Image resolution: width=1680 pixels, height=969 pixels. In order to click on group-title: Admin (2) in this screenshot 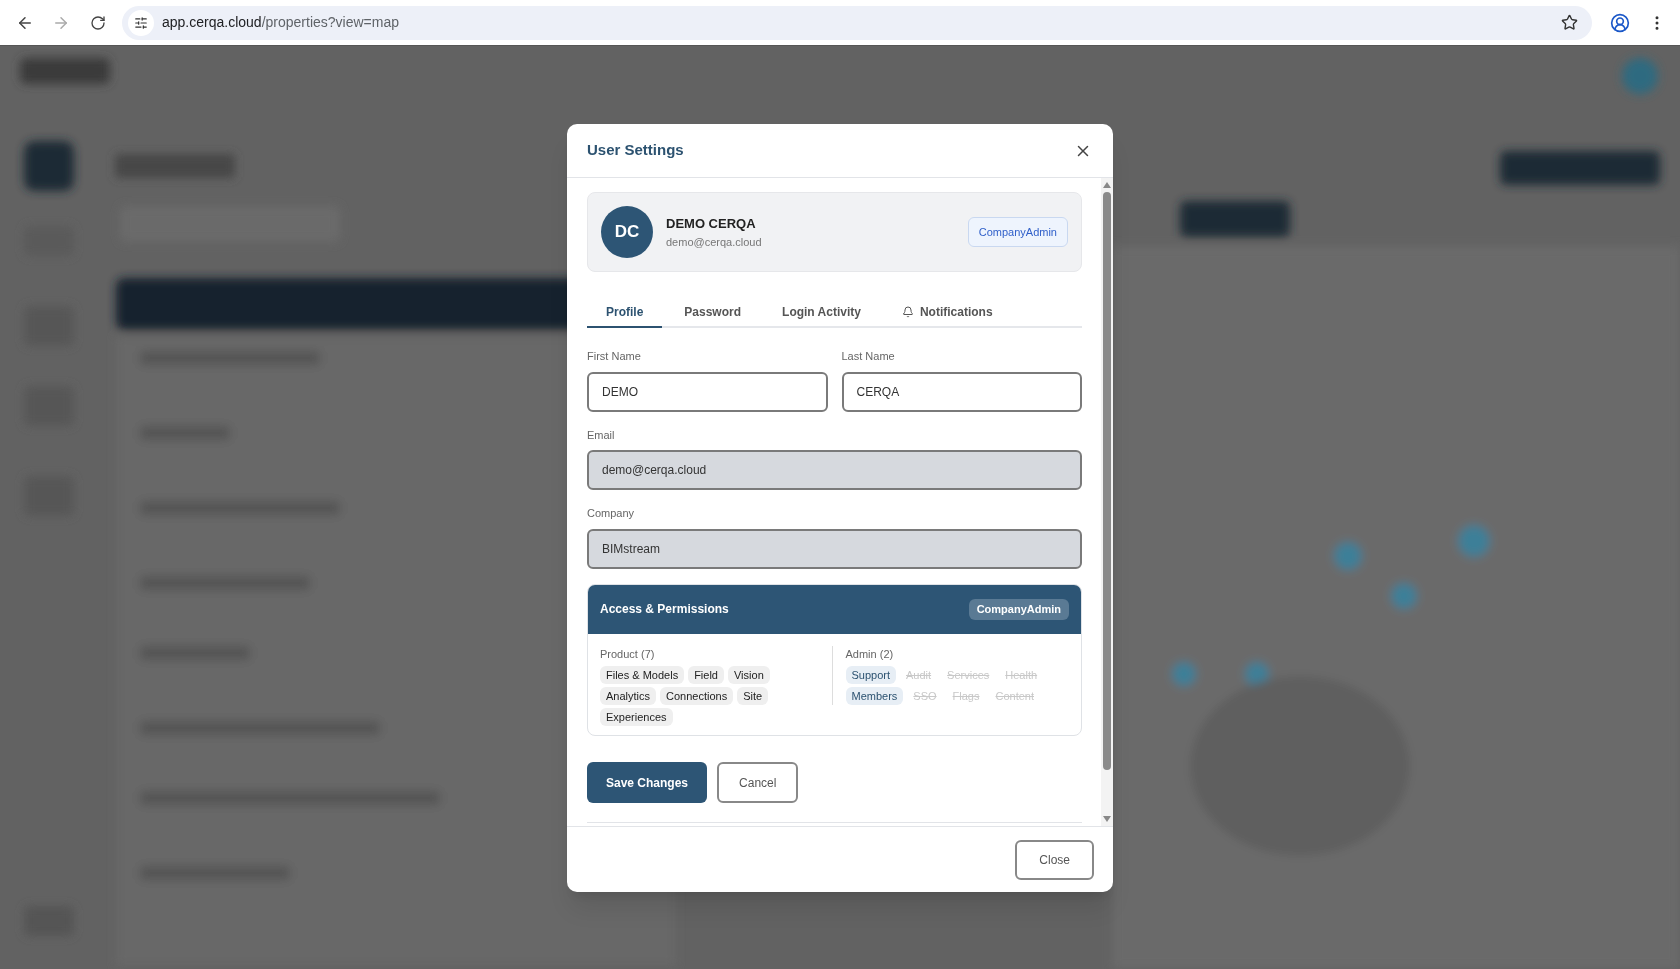, I will do `click(869, 654)`.